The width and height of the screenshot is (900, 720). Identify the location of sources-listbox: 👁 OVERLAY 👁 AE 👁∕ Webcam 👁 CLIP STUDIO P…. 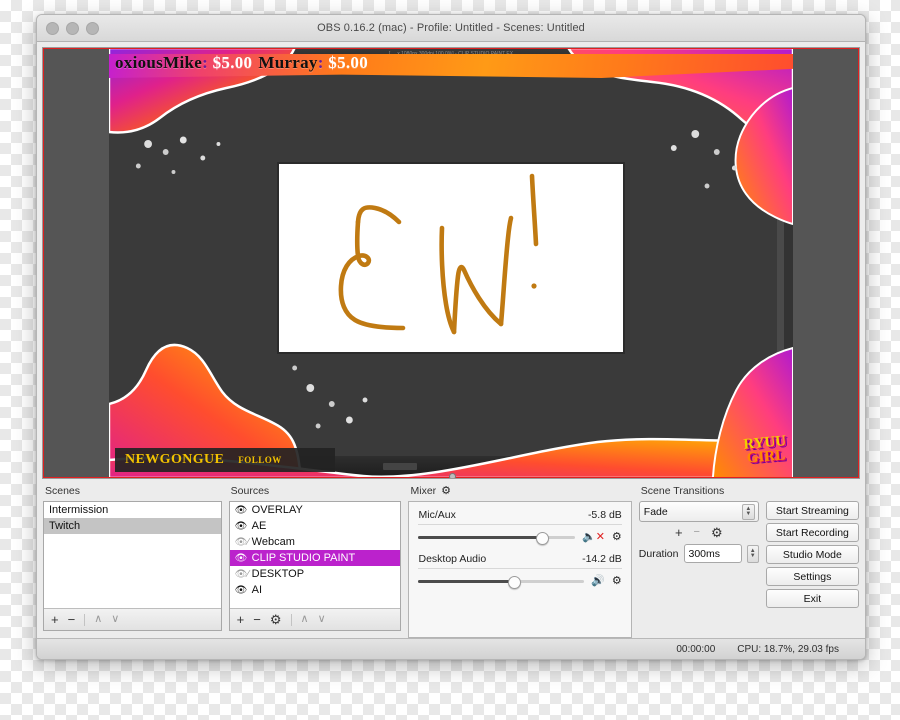
(315, 566).